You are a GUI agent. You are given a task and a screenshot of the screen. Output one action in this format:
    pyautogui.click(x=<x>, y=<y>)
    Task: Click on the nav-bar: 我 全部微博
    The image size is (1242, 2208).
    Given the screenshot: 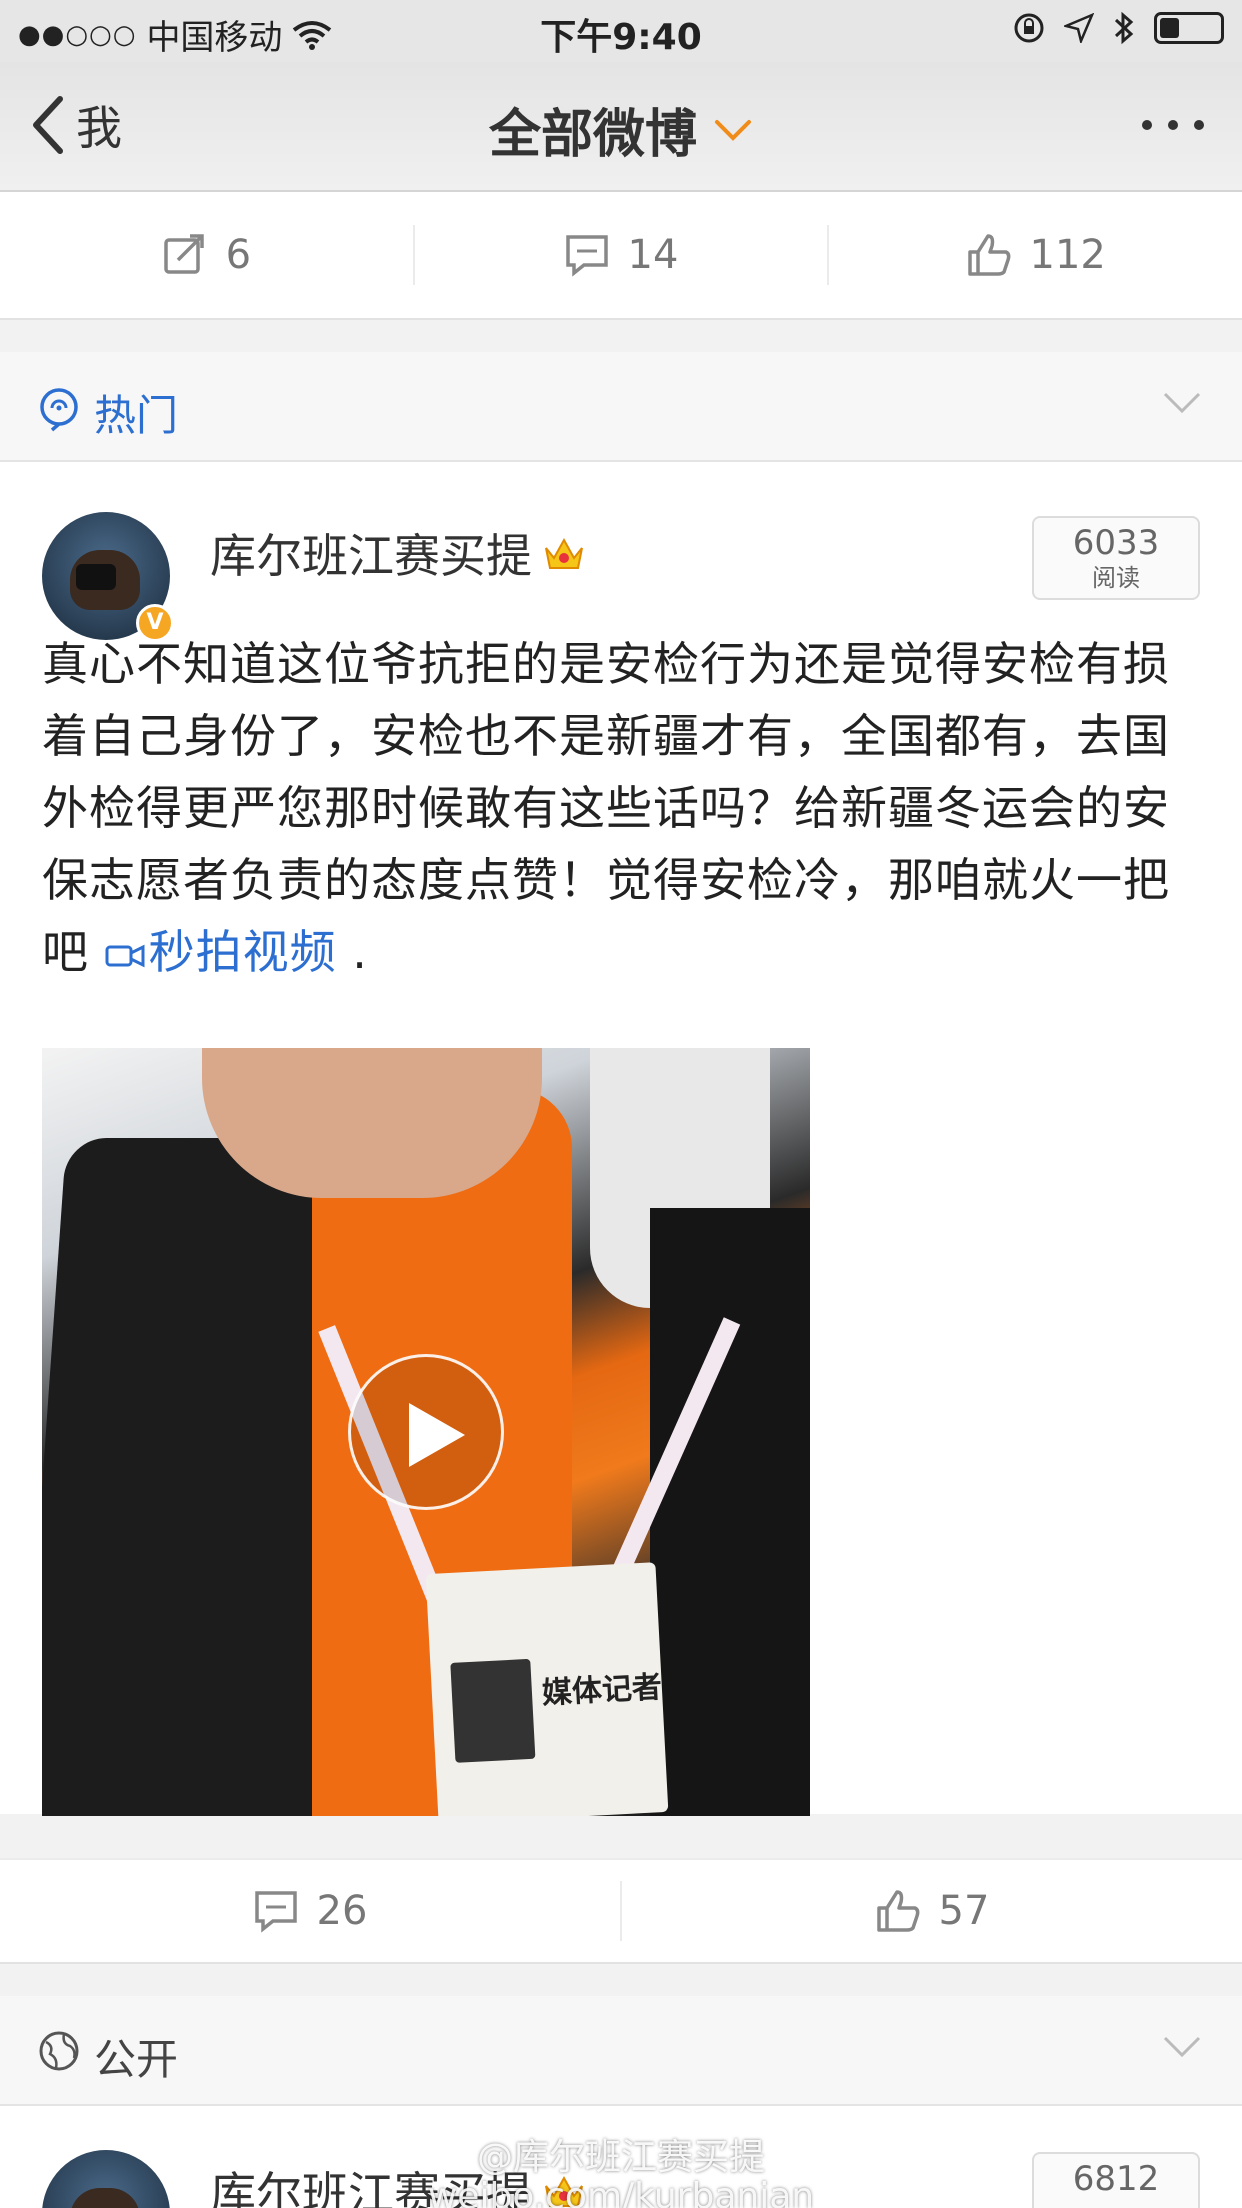 What is the action you would take?
    pyautogui.click(x=621, y=127)
    